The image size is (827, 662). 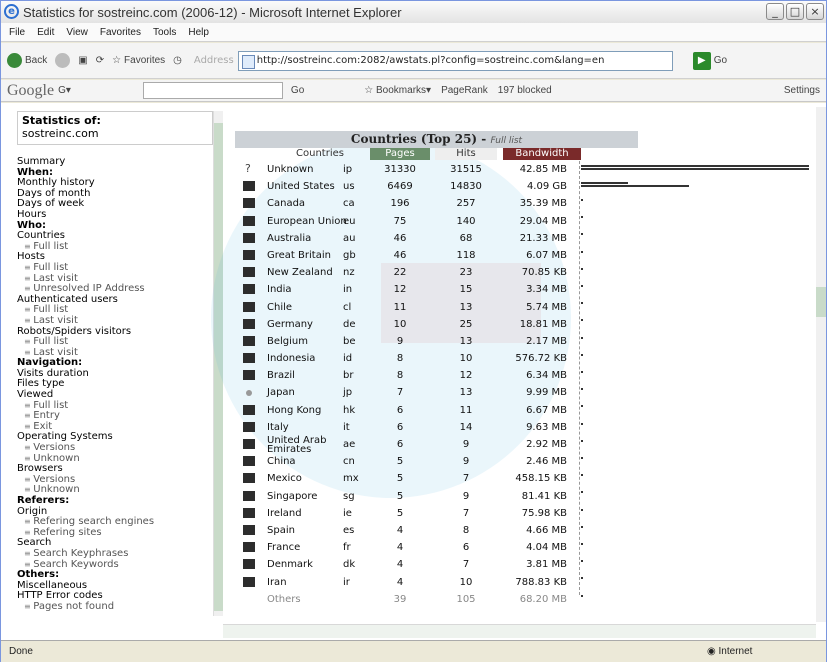 I want to click on pages-cell: 7, so click(x=400, y=393).